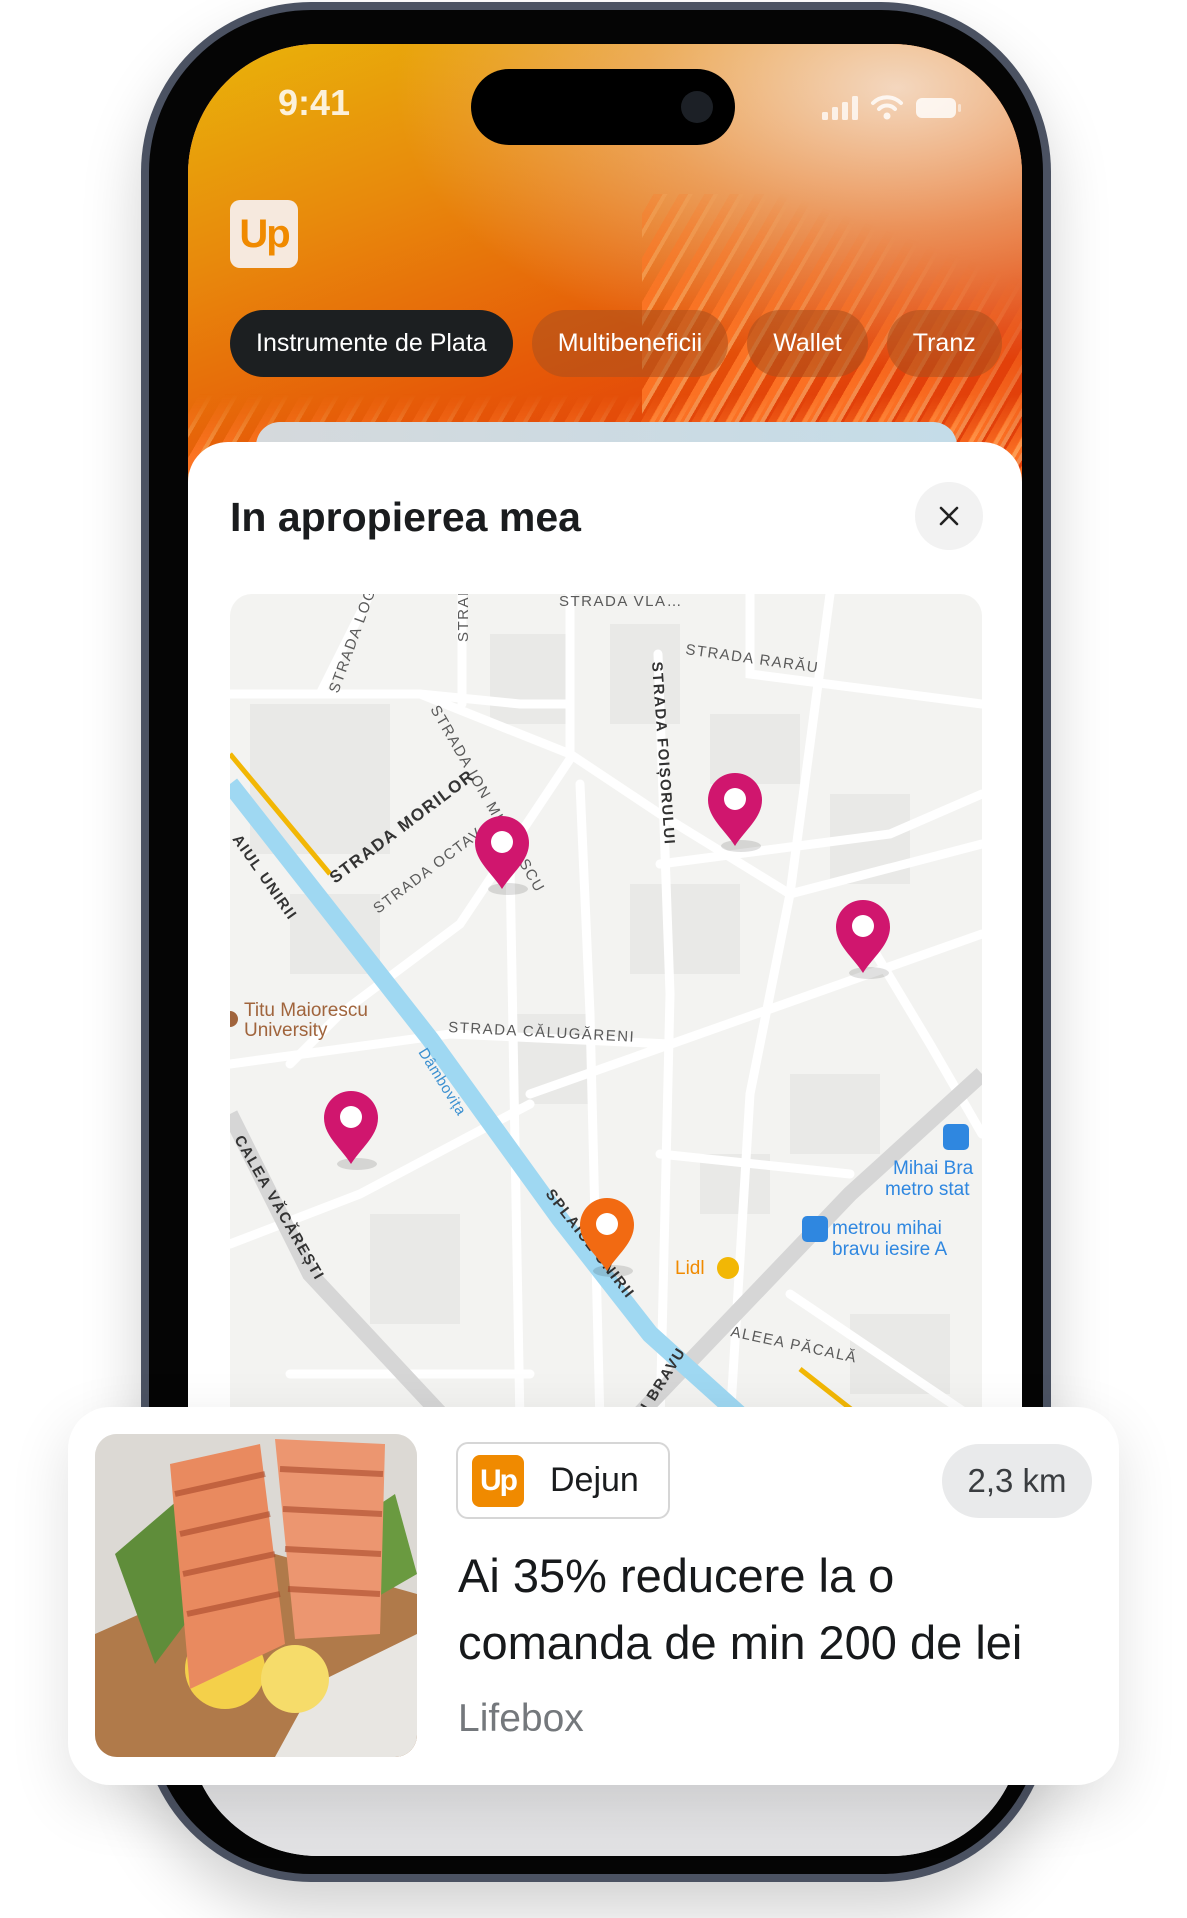 This screenshot has width=1187, height=1918. Describe the element at coordinates (264, 234) in the screenshot. I see `app-logo: Up` at that location.